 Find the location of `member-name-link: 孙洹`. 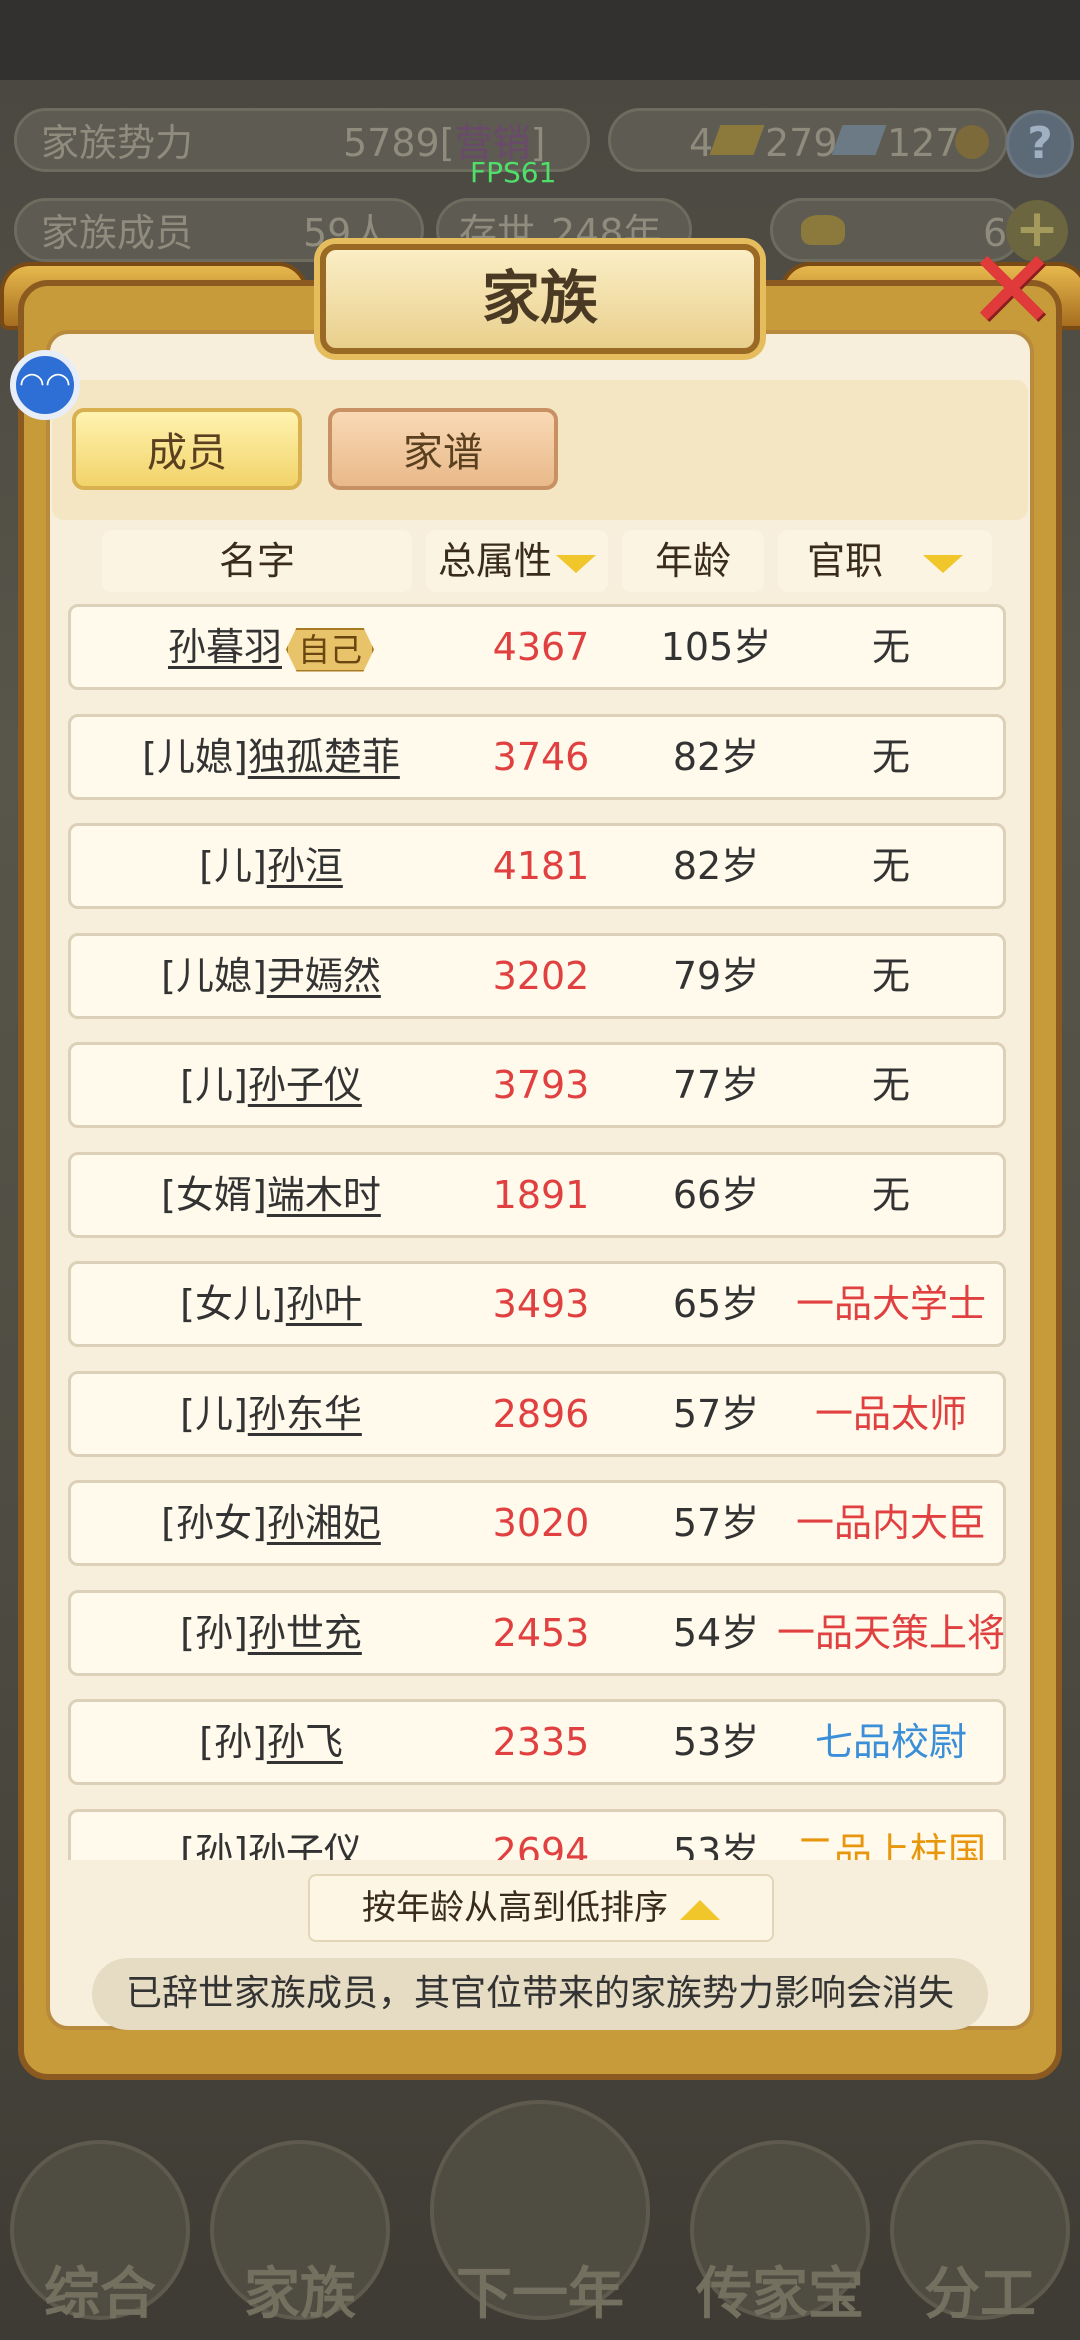

member-name-link: 孙洹 is located at coordinates (305, 866).